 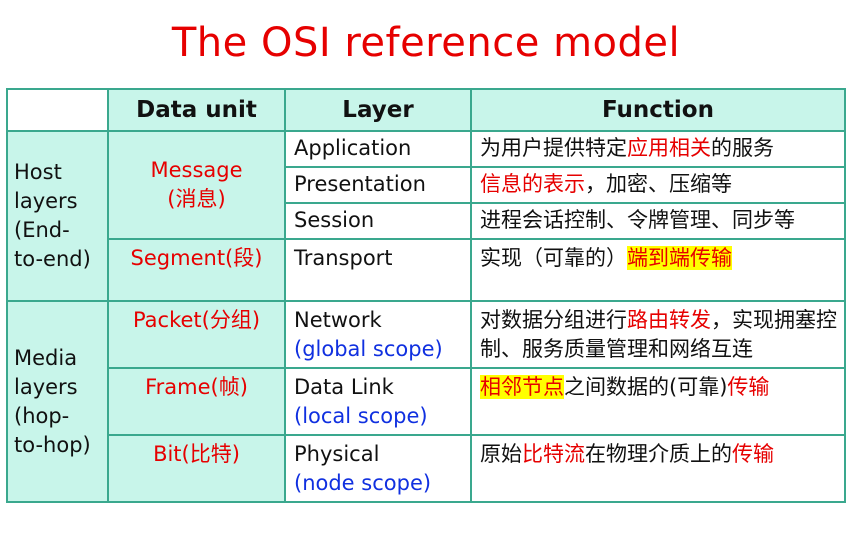 I want to click on header-data-unit: Data unit, so click(x=196, y=110).